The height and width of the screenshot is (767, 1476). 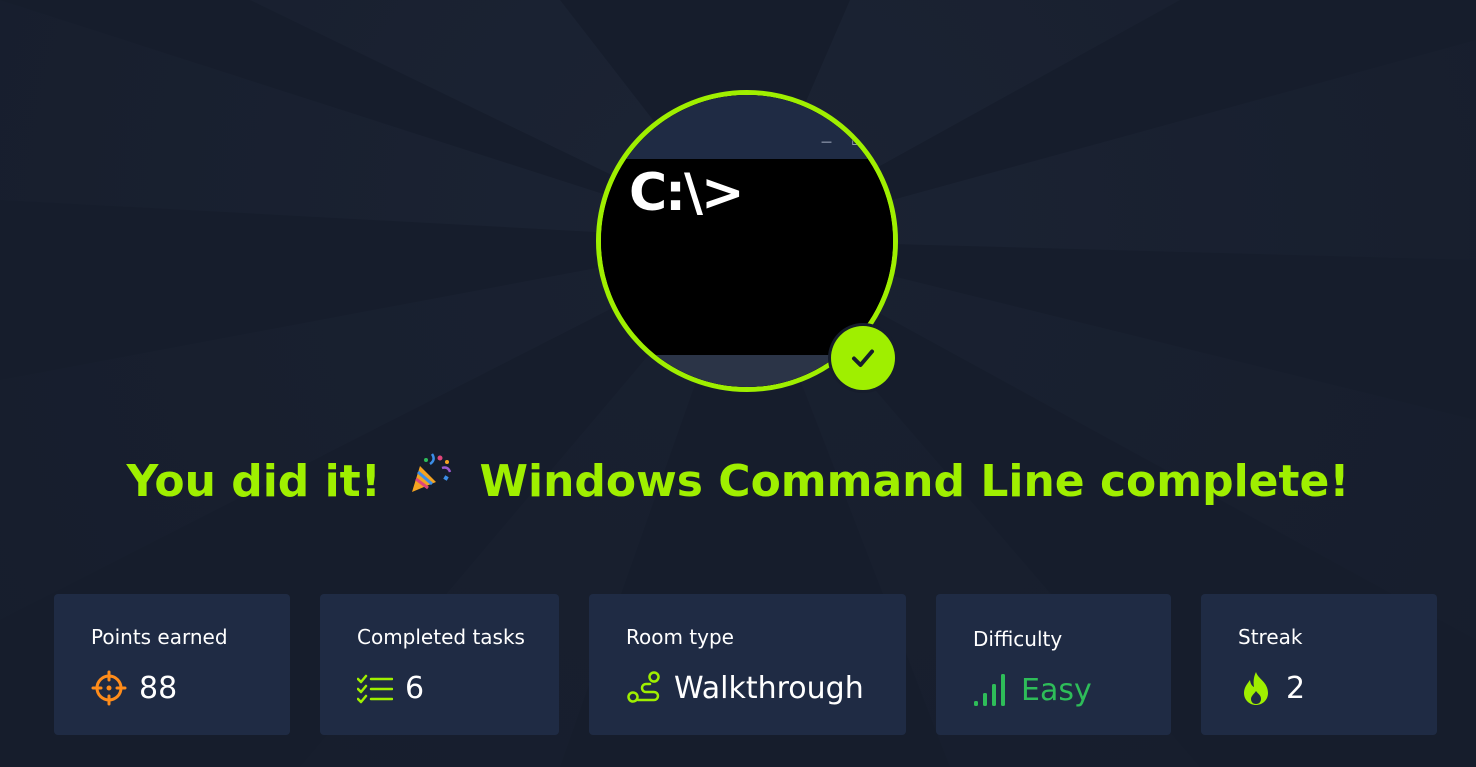 I want to click on difficulty-value: Easy, so click(x=1056, y=690).